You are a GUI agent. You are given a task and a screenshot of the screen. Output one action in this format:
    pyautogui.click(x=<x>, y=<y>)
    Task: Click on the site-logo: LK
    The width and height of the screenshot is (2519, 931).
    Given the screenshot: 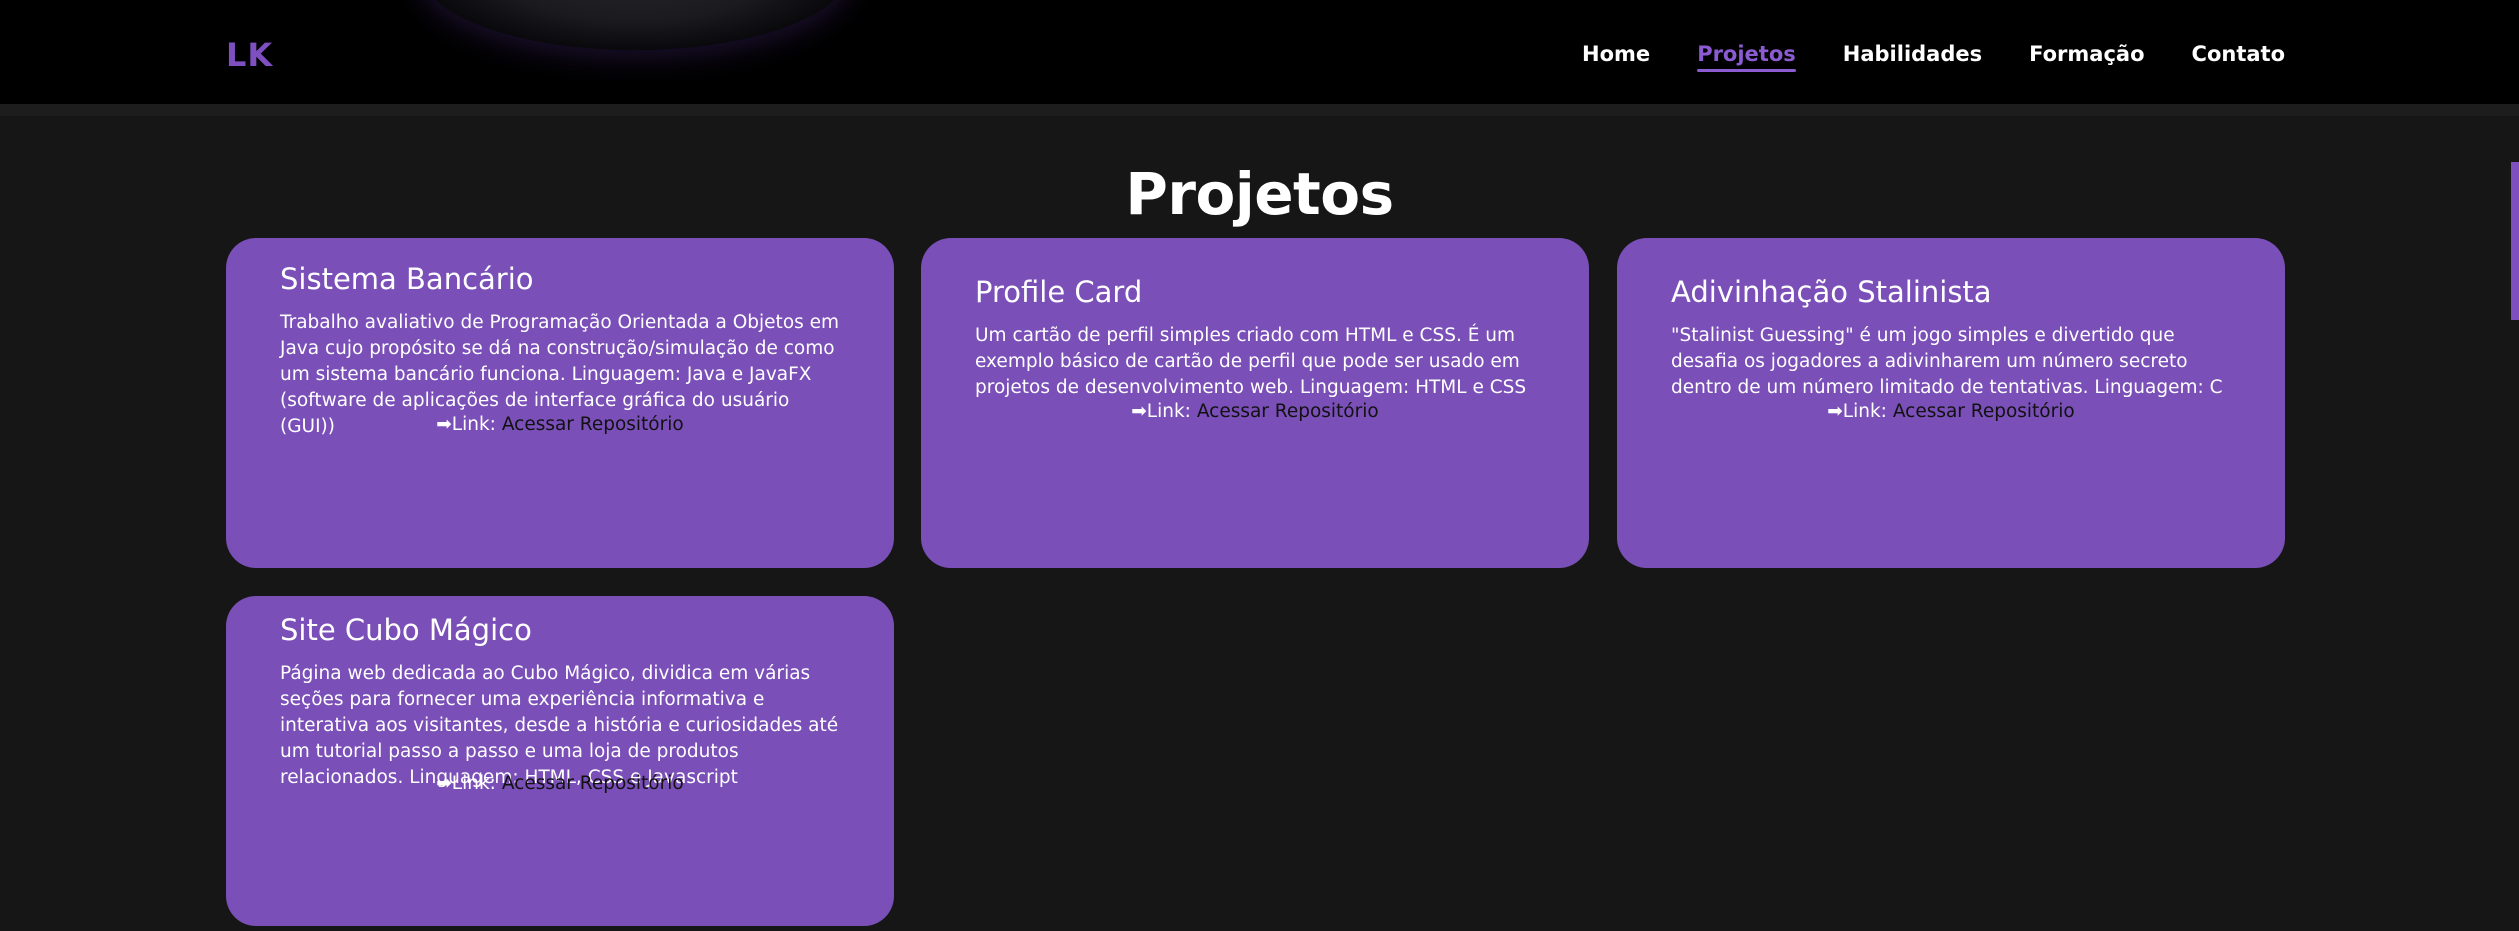 What is the action you would take?
    pyautogui.click(x=249, y=55)
    